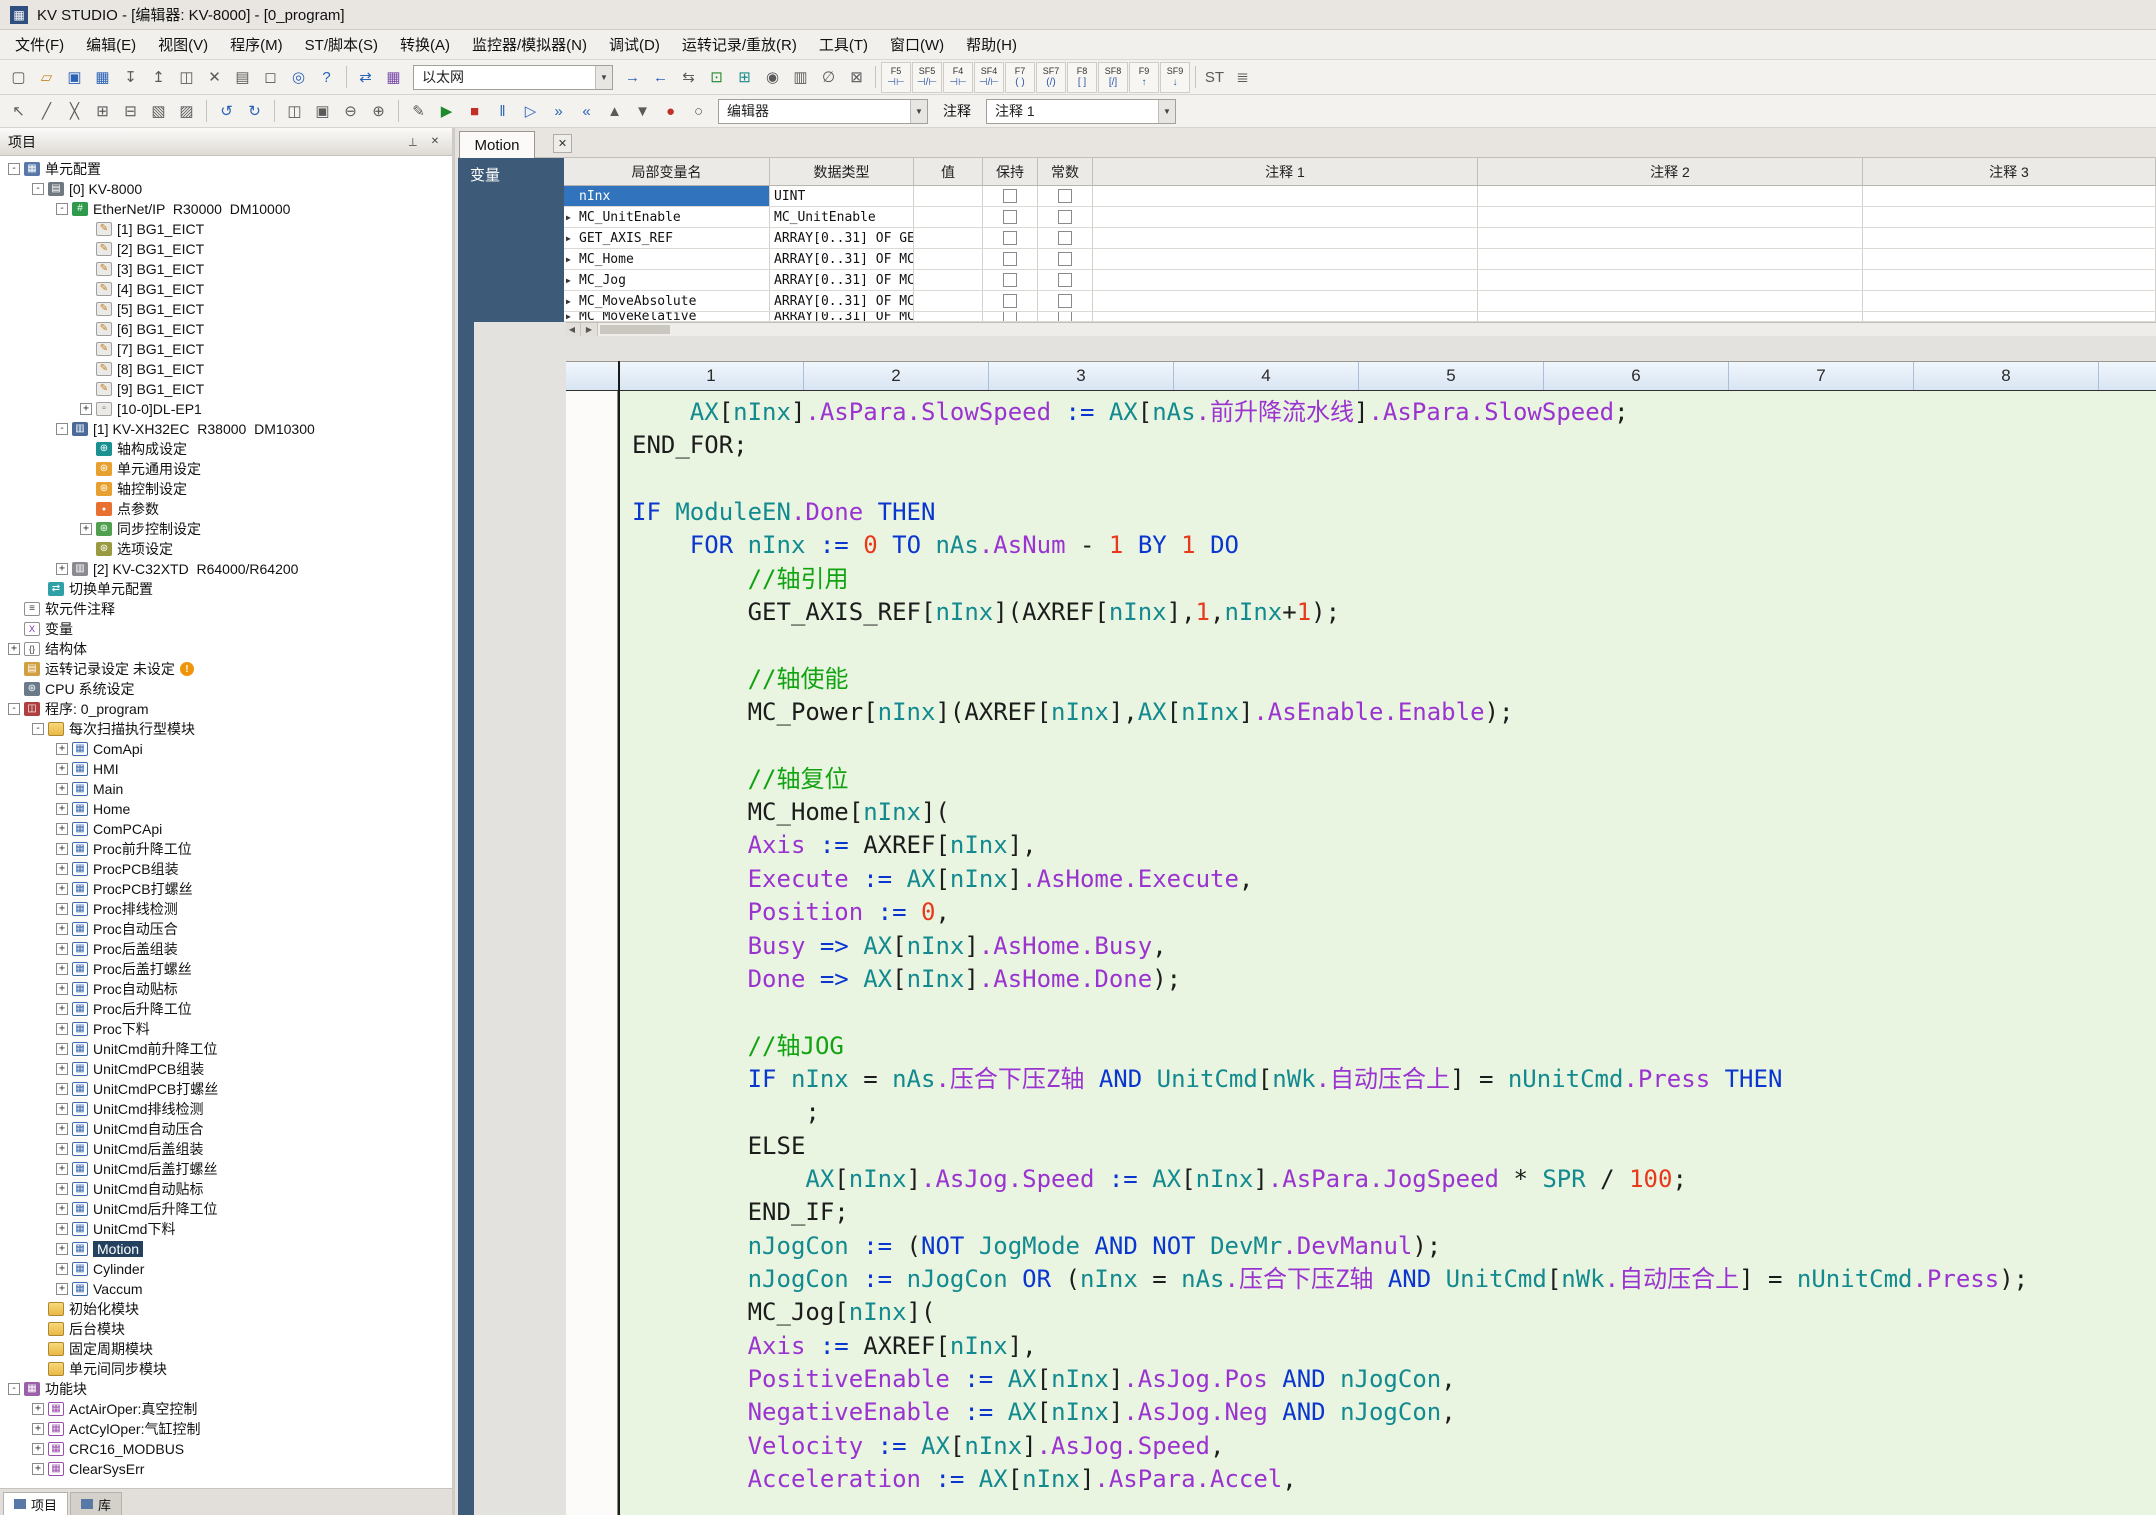 The width and height of the screenshot is (2156, 1515). I want to click on fn-f7-button: F7( ), so click(1020, 77).